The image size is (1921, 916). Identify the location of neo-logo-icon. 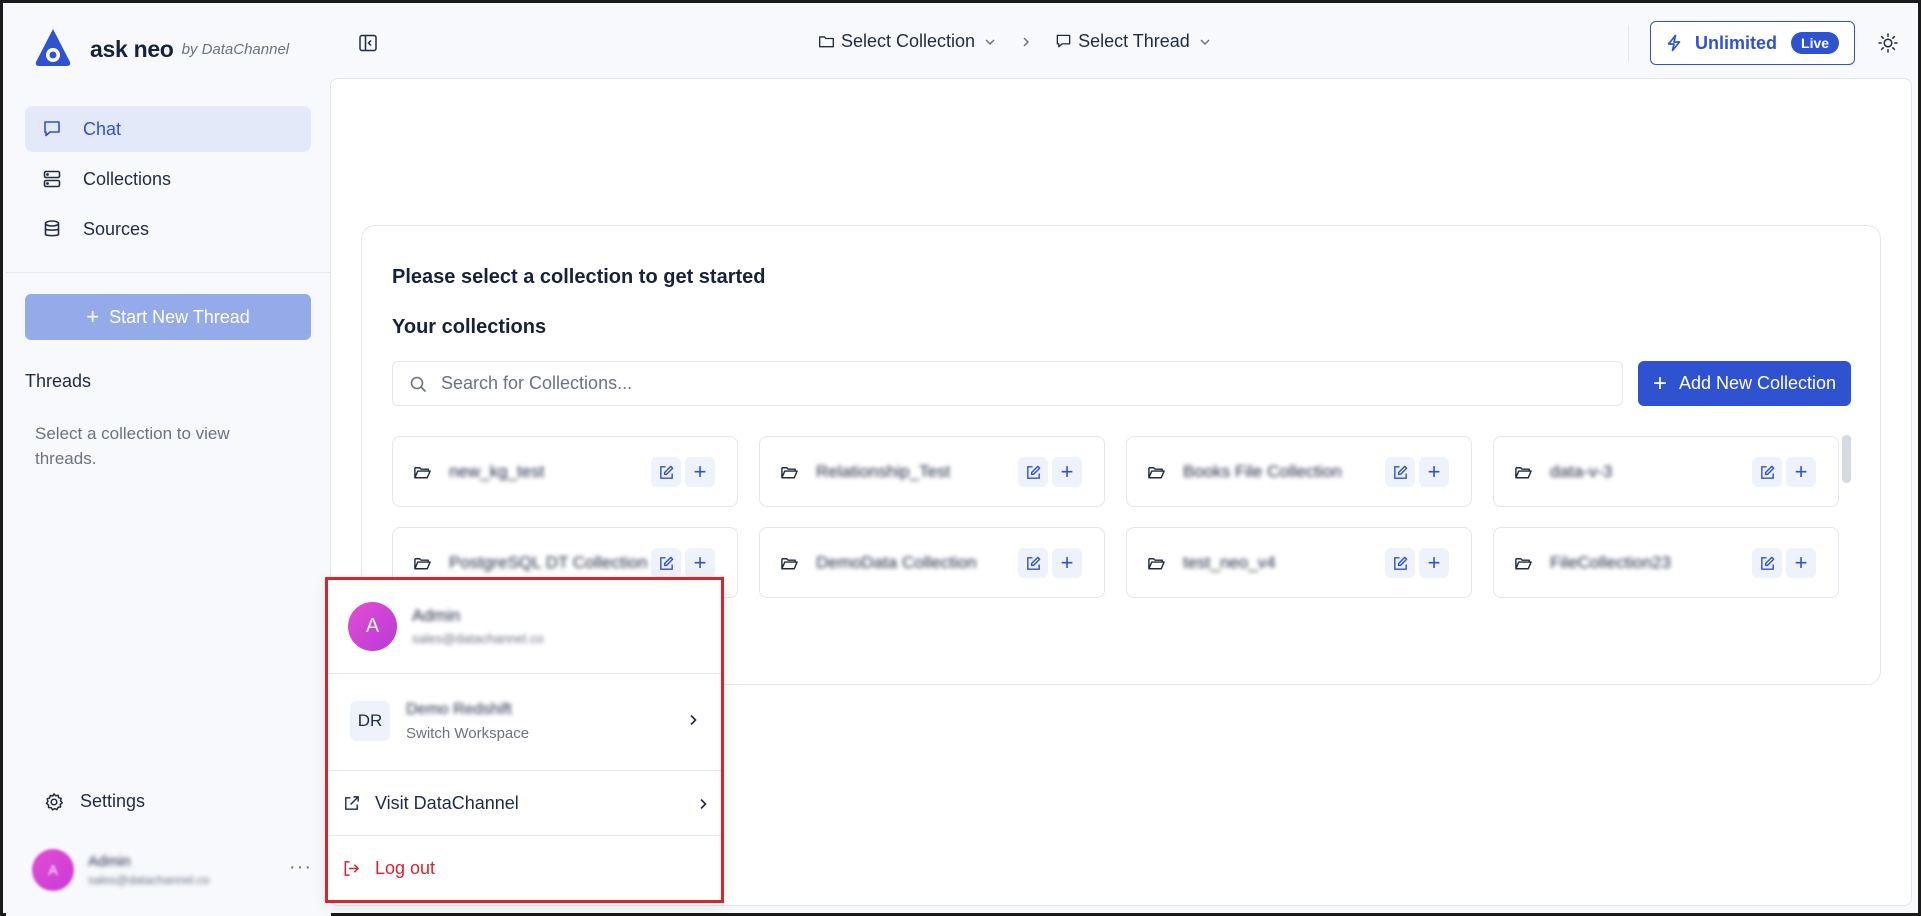
(53, 47).